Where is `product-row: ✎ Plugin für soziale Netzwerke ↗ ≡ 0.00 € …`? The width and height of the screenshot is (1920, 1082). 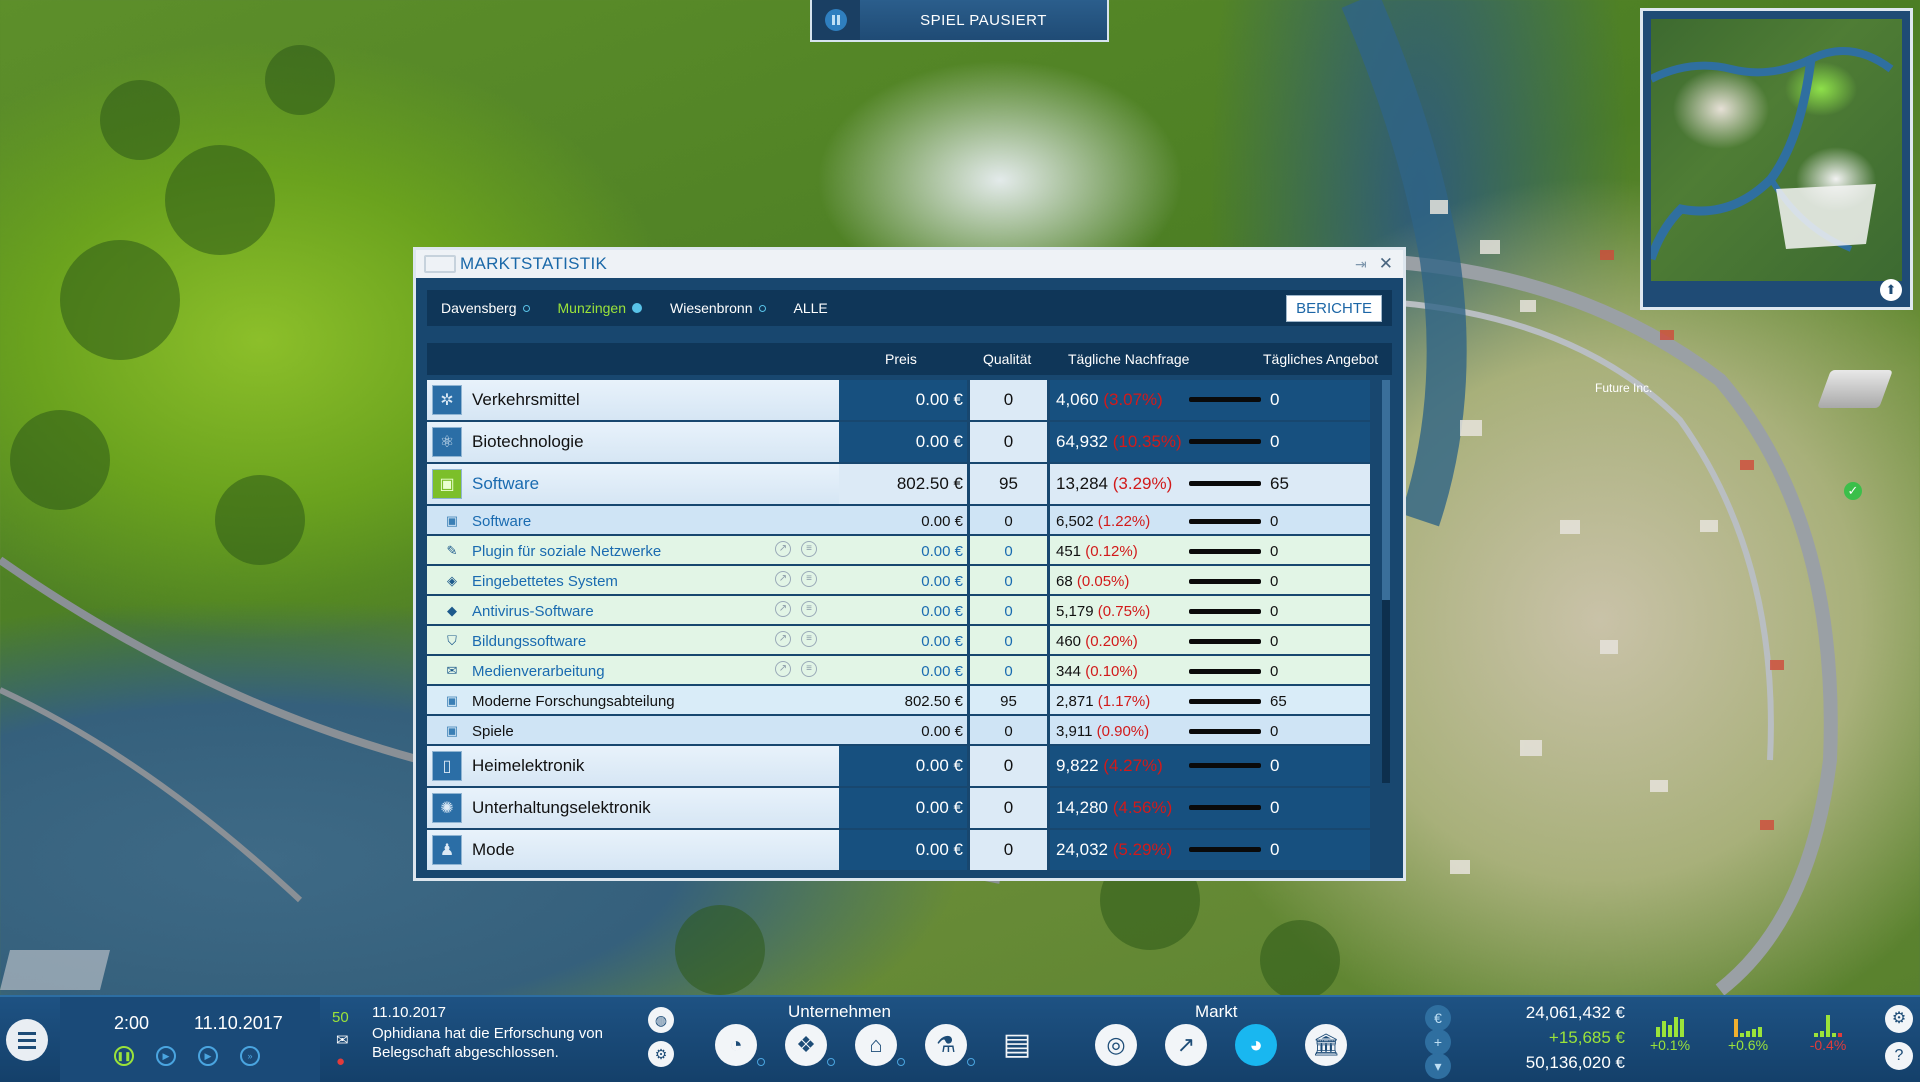 product-row: ✎ Plugin für soziale Netzwerke ↗ ≡ 0.00 € … is located at coordinates (898, 550).